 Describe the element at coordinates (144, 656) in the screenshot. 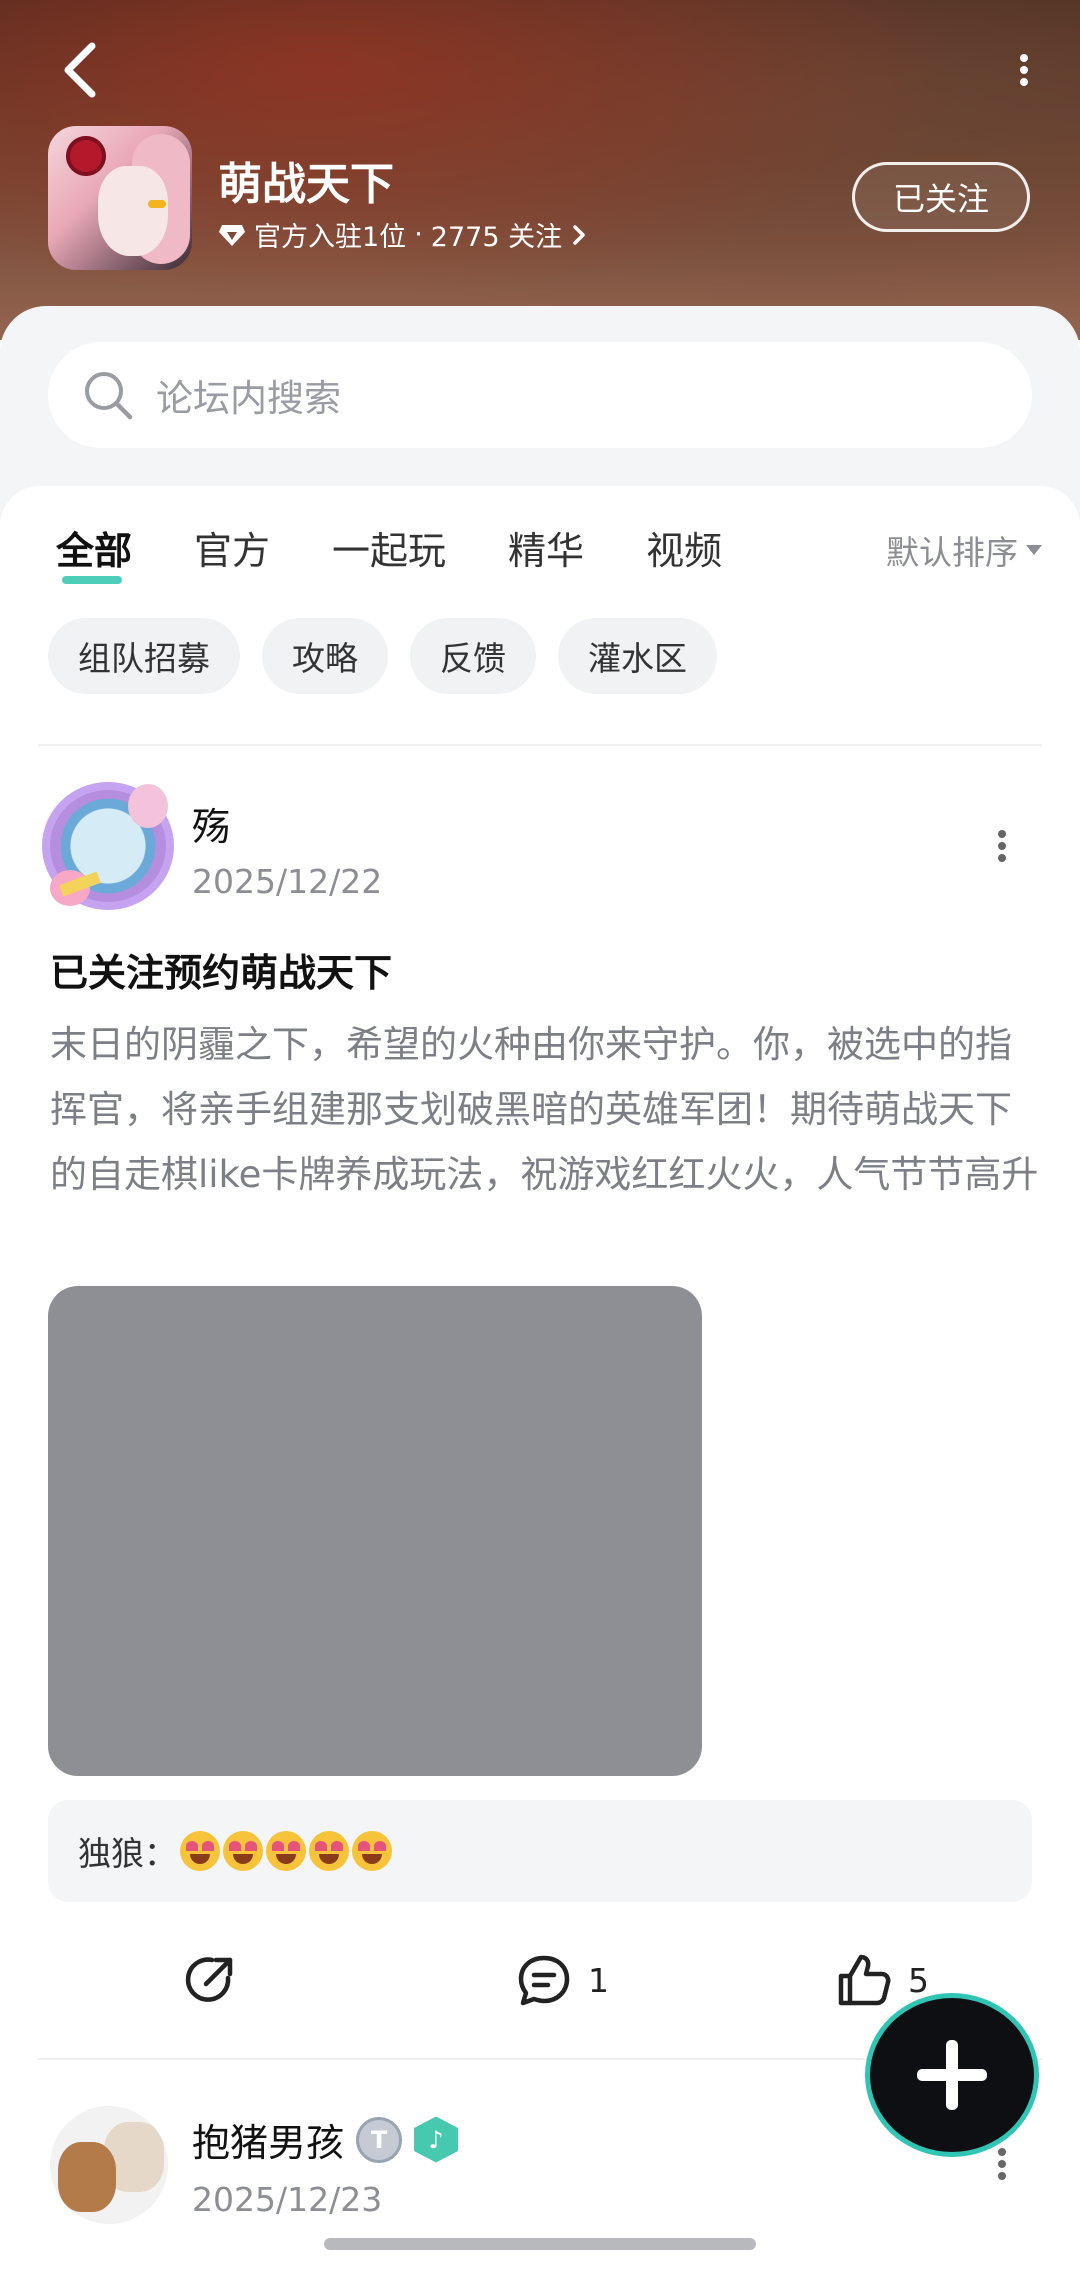

I see `chip-team-recruit: 组队招募` at that location.